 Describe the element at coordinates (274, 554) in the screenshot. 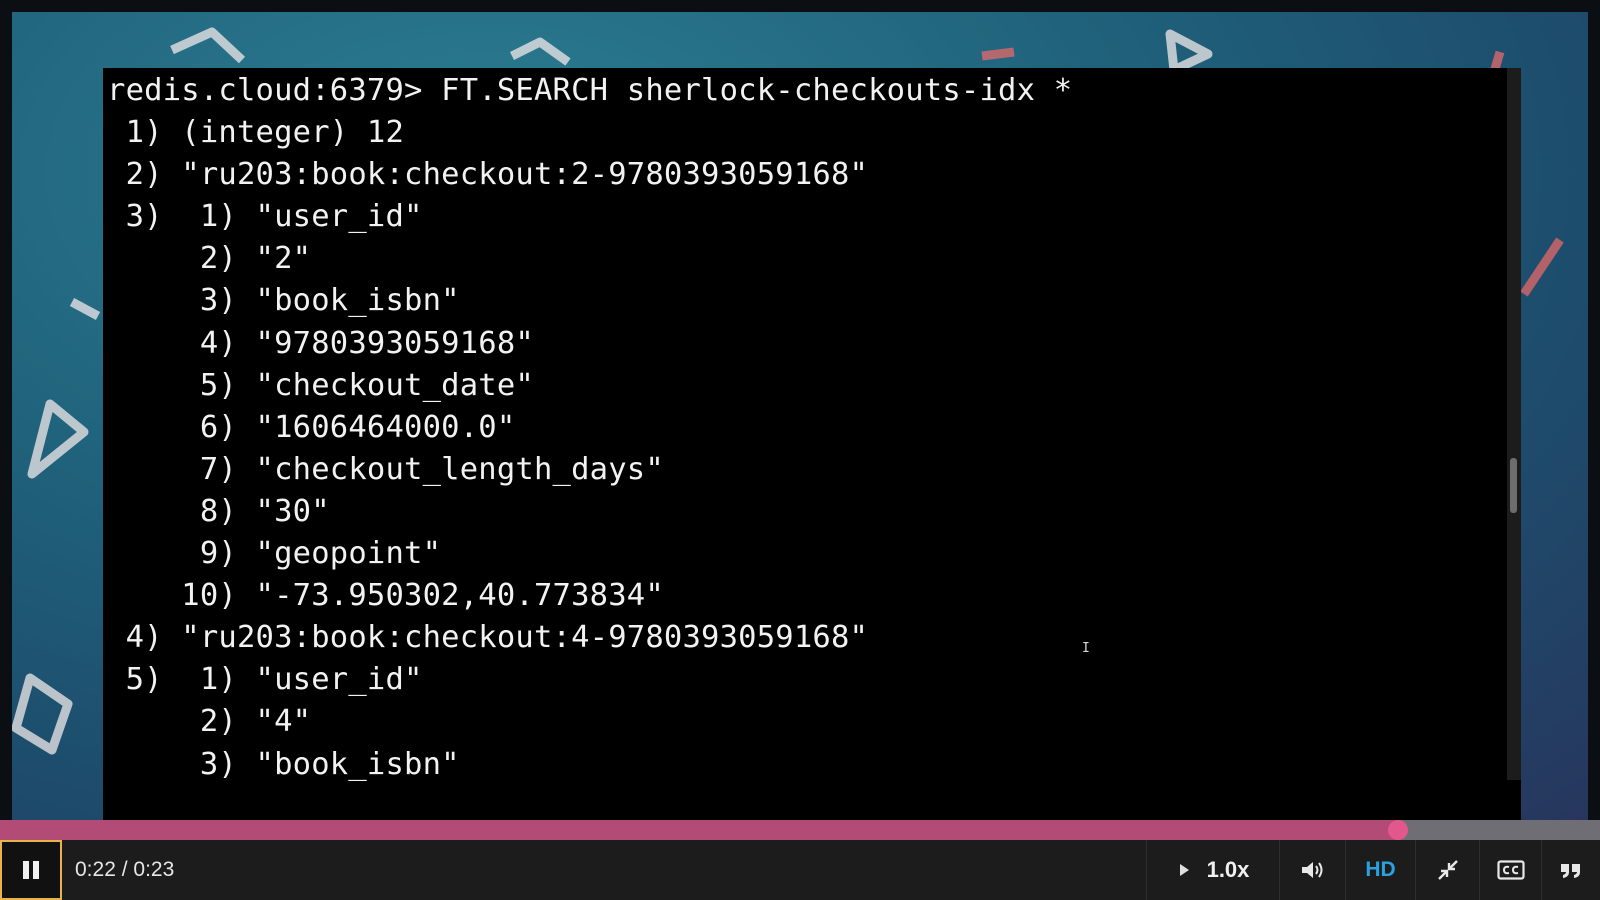

I see `terminal-line: 9) "geopoint"` at that location.